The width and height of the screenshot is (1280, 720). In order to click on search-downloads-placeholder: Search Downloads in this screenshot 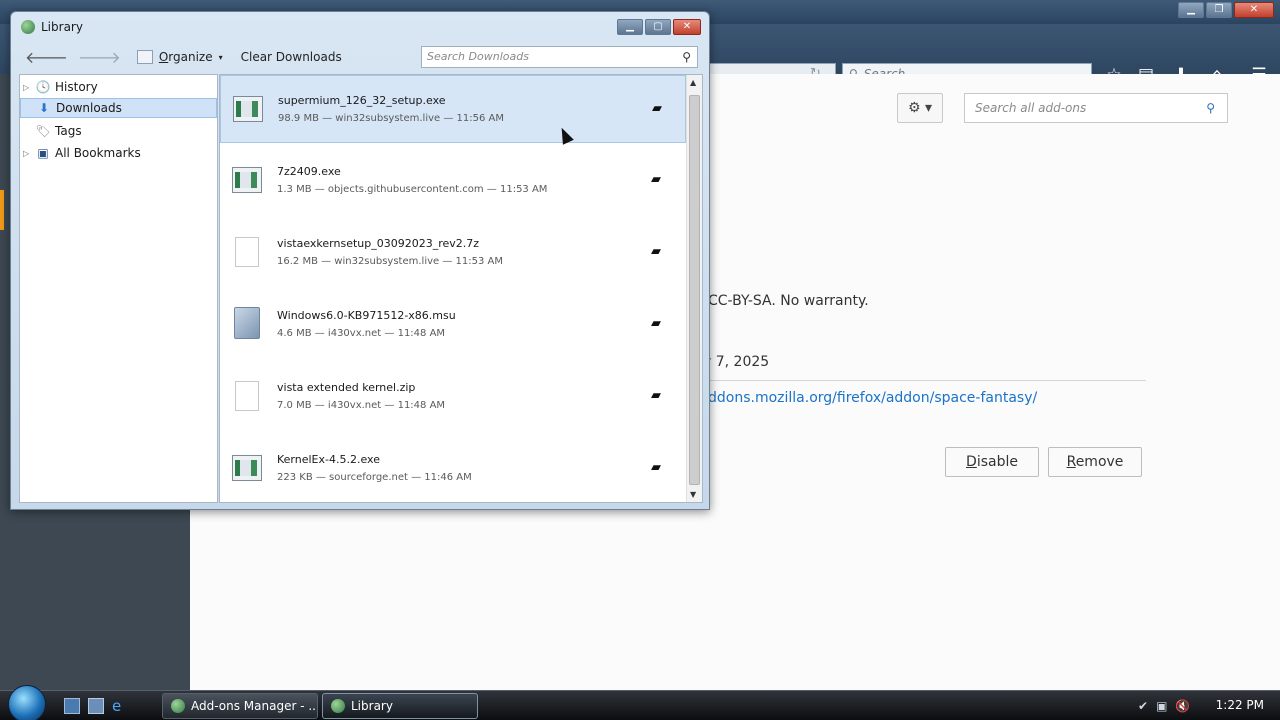, I will do `click(478, 56)`.